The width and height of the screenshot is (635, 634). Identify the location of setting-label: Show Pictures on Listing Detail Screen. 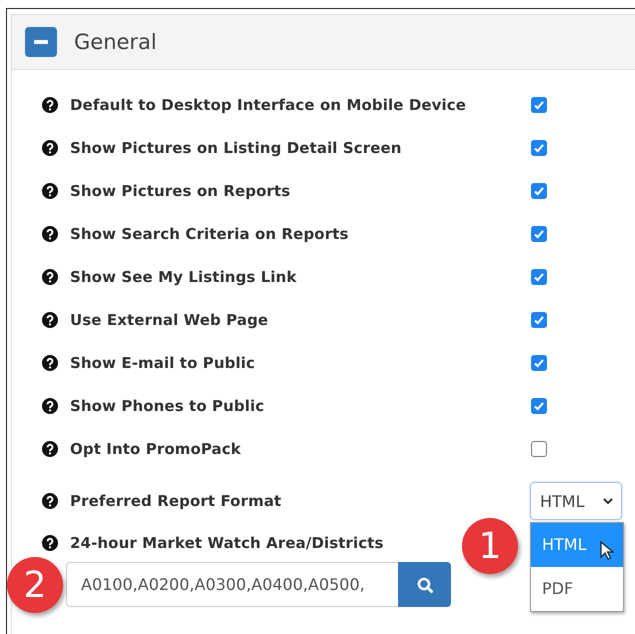
(236, 148).